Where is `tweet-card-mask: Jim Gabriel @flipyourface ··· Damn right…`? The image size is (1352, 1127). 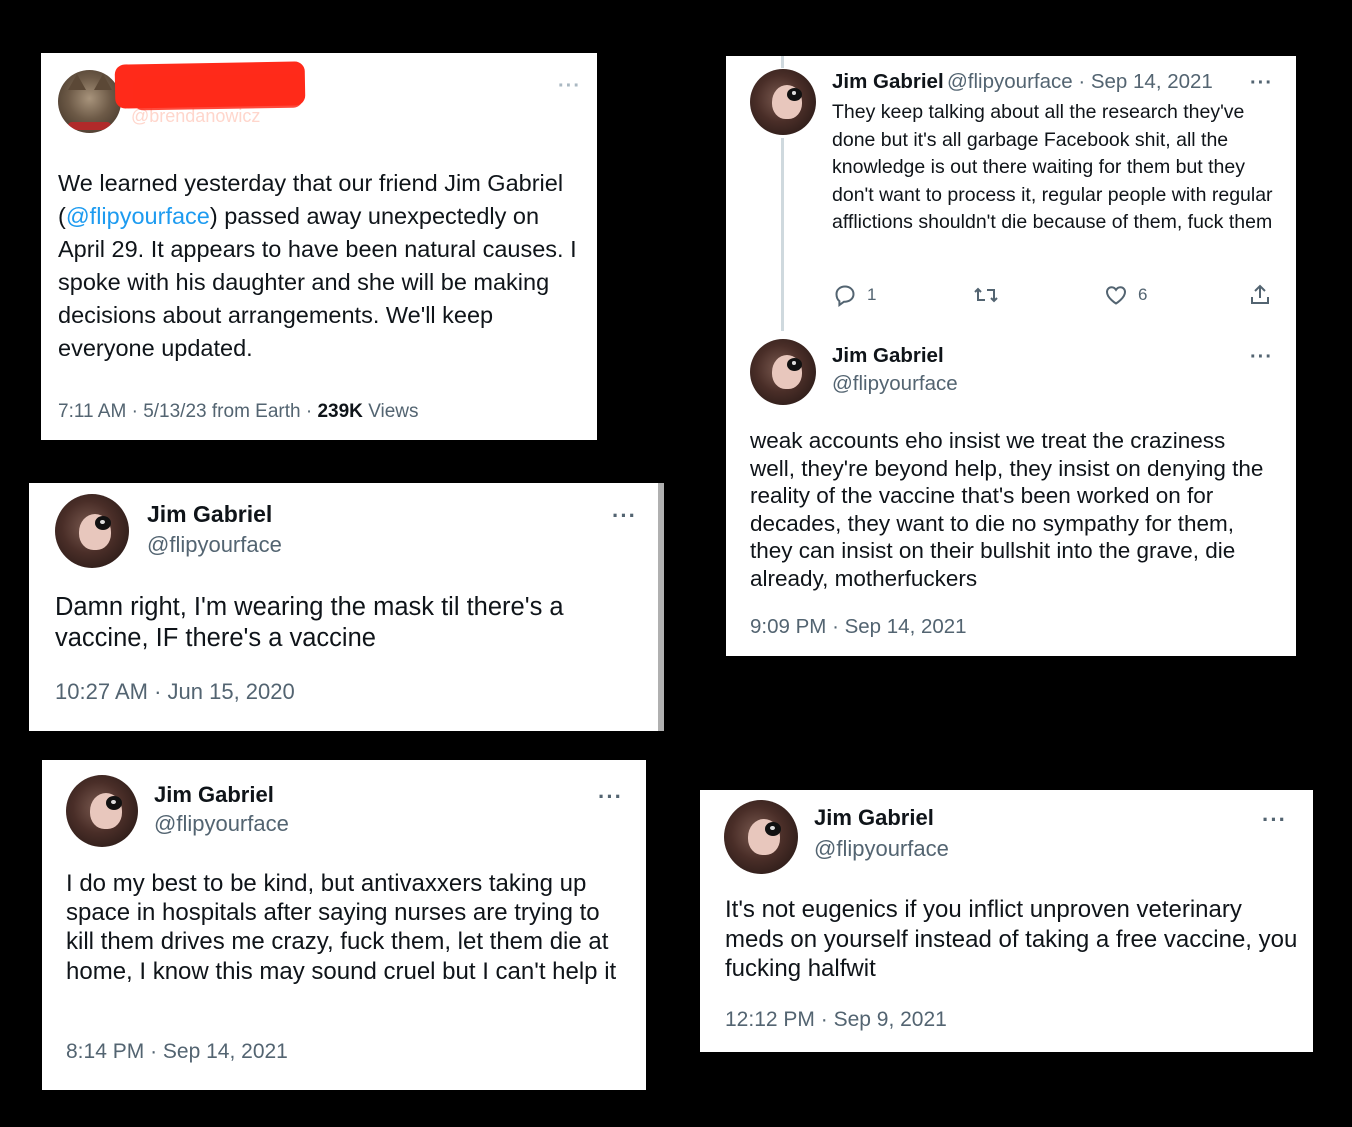
tweet-card-mask: Jim Gabriel @flipyourface ··· Damn right… is located at coordinates (346, 607).